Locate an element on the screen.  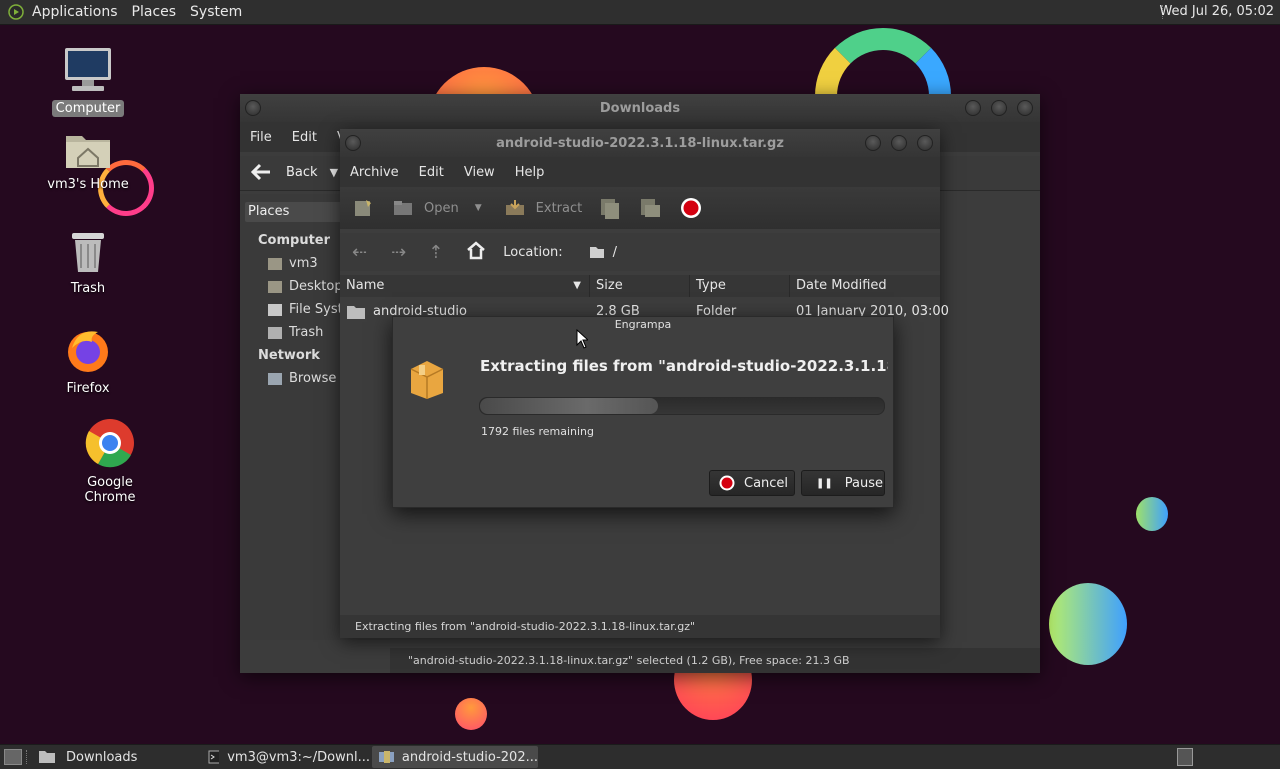
sidebar-item-label: File Syst is located at coordinates (316, 309).